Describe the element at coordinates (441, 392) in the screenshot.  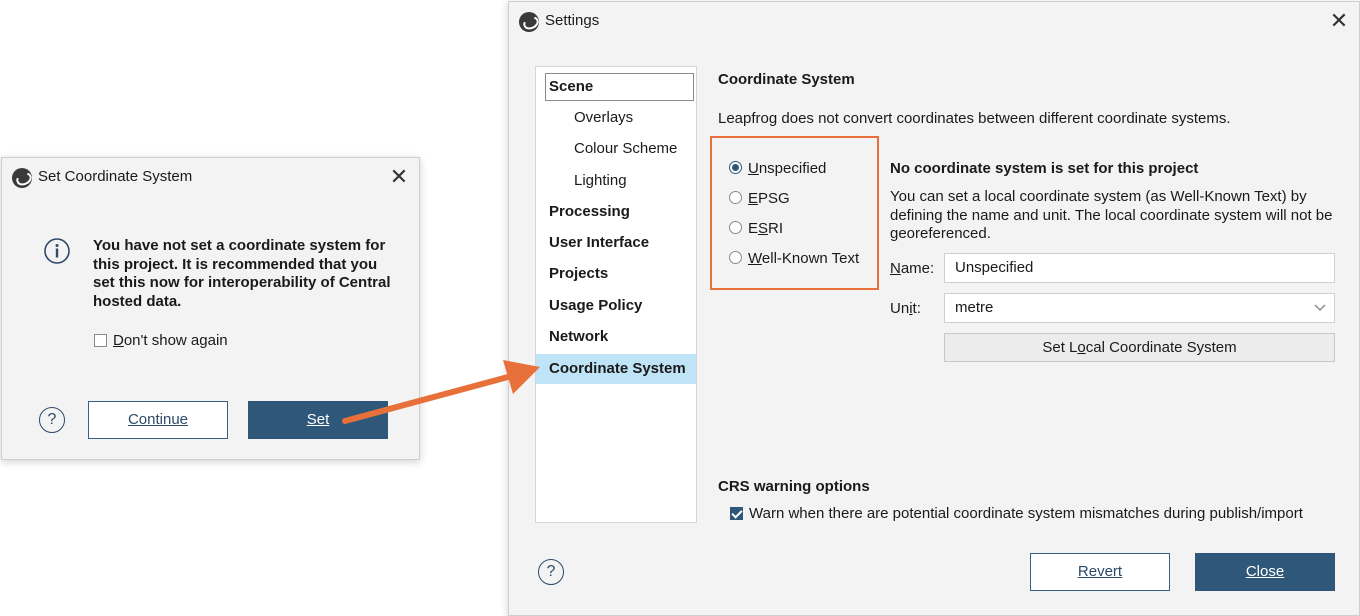
I see `annotation-arrow` at that location.